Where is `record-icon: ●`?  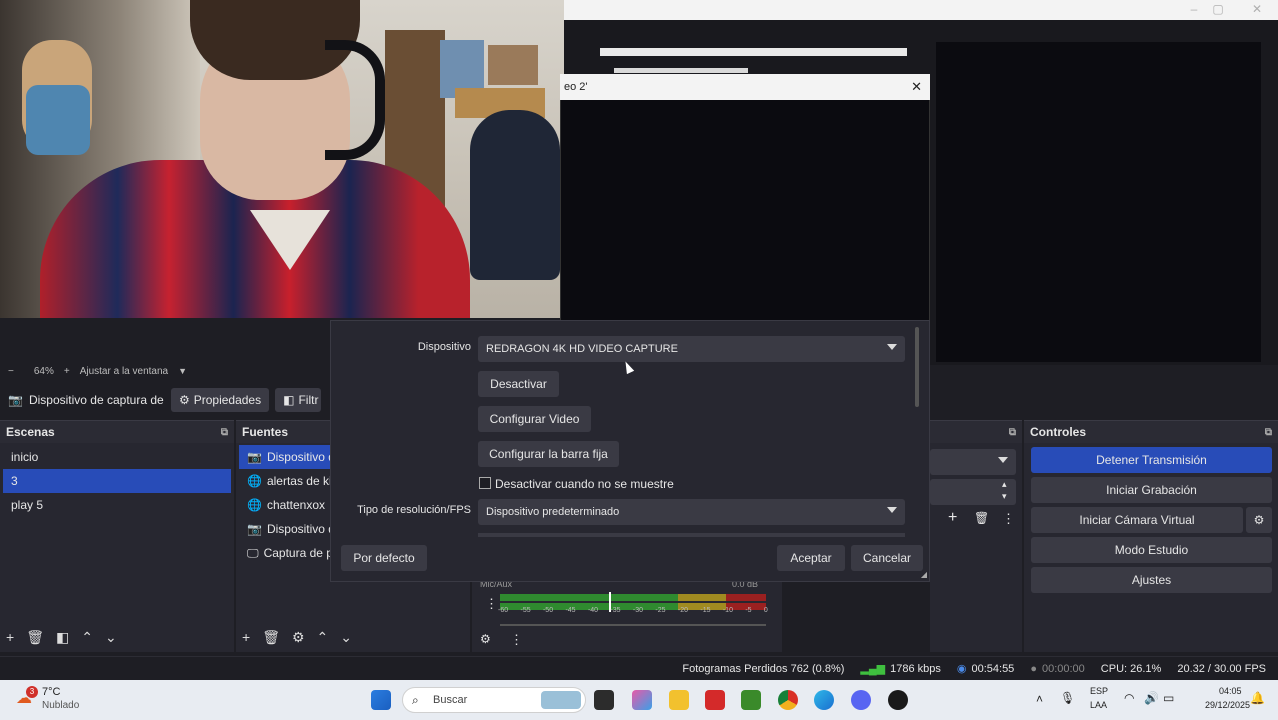 record-icon: ● is located at coordinates (1033, 668).